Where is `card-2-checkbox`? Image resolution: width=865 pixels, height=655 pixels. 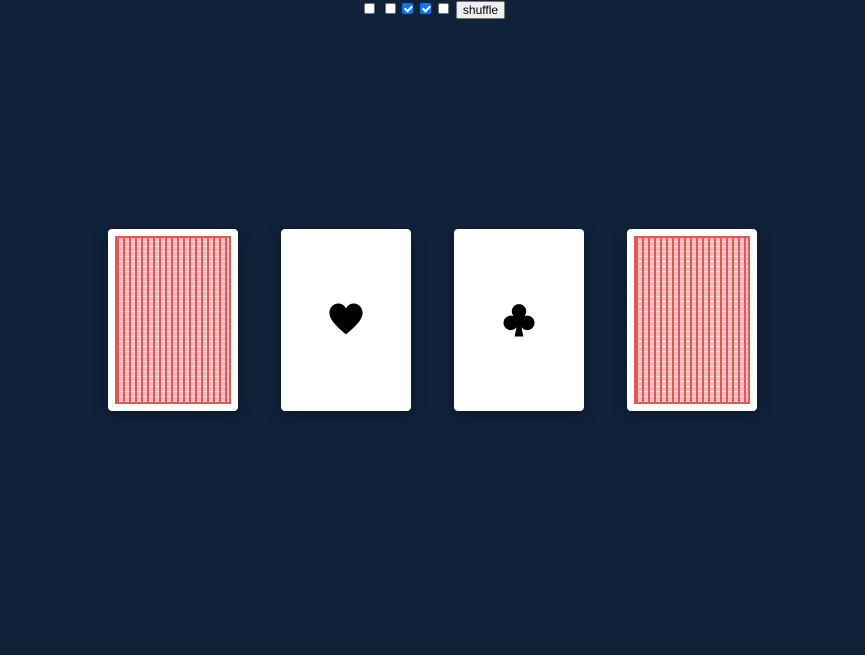 card-2-checkbox is located at coordinates (390, 8).